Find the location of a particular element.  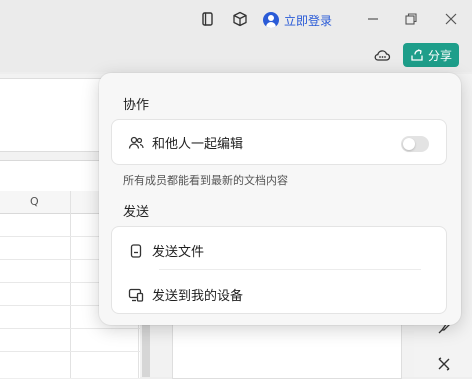

device-icon is located at coordinates (136, 295).